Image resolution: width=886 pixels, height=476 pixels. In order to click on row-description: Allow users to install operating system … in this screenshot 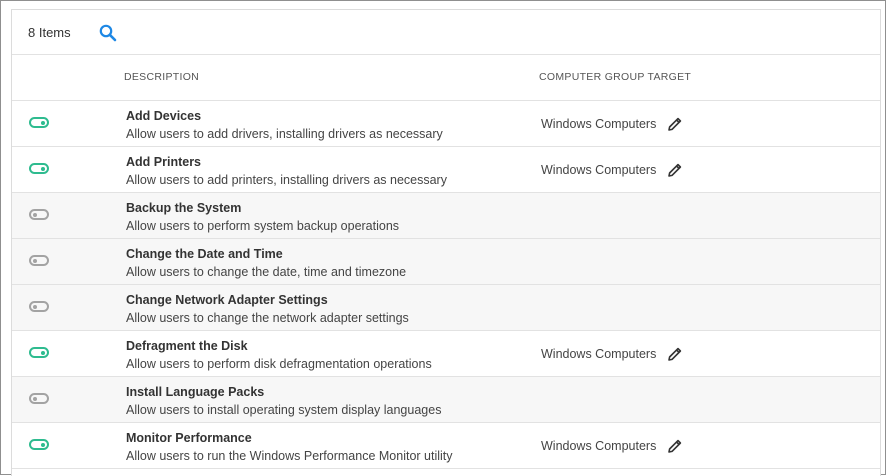, I will do `click(284, 410)`.